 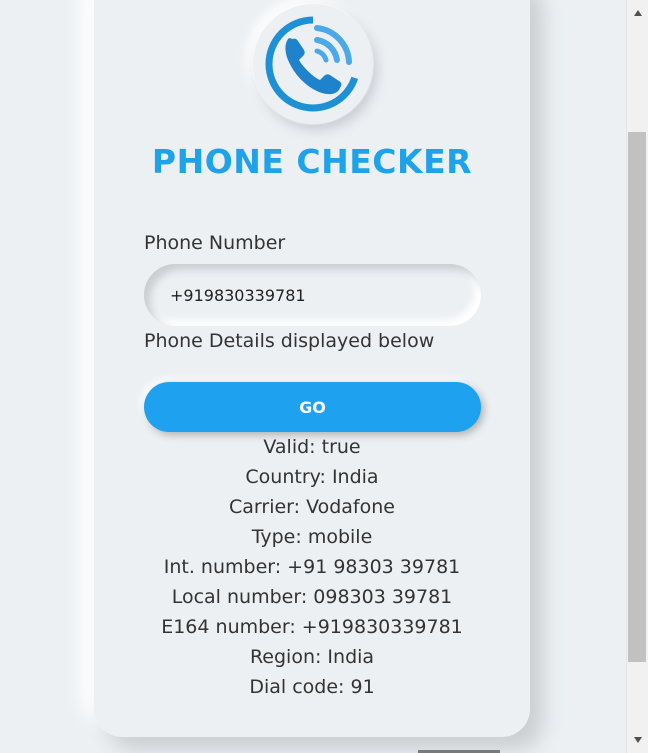 I want to click on phone-number-label: Phone Number, so click(x=215, y=243).